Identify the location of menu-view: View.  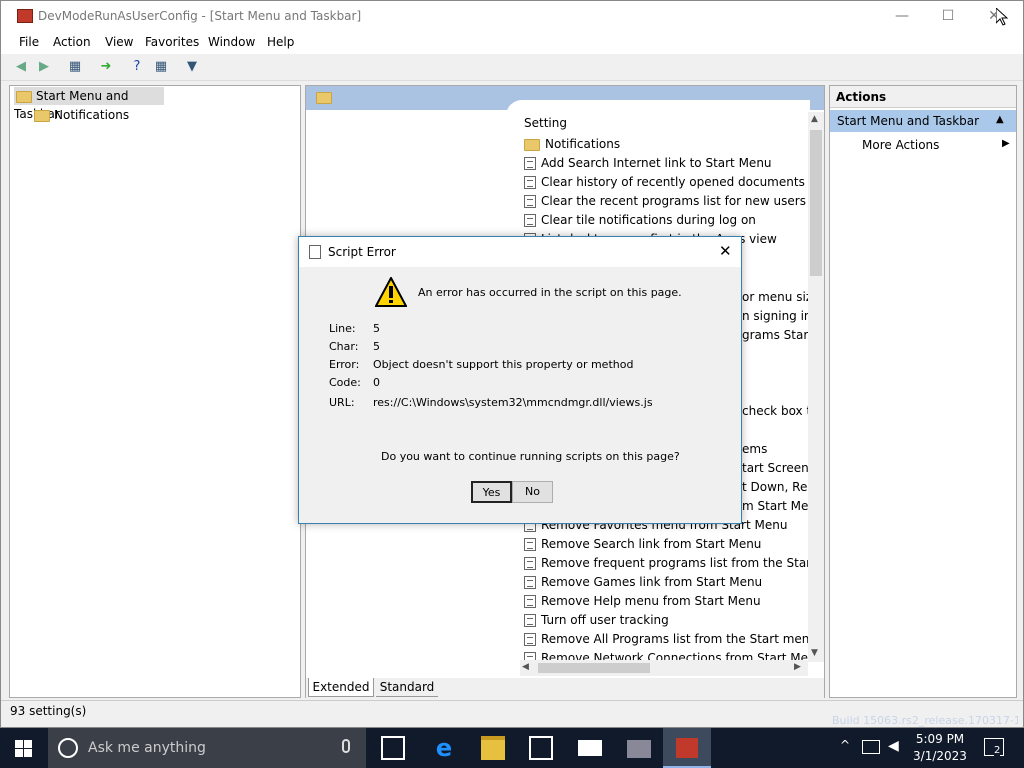
(119, 42).